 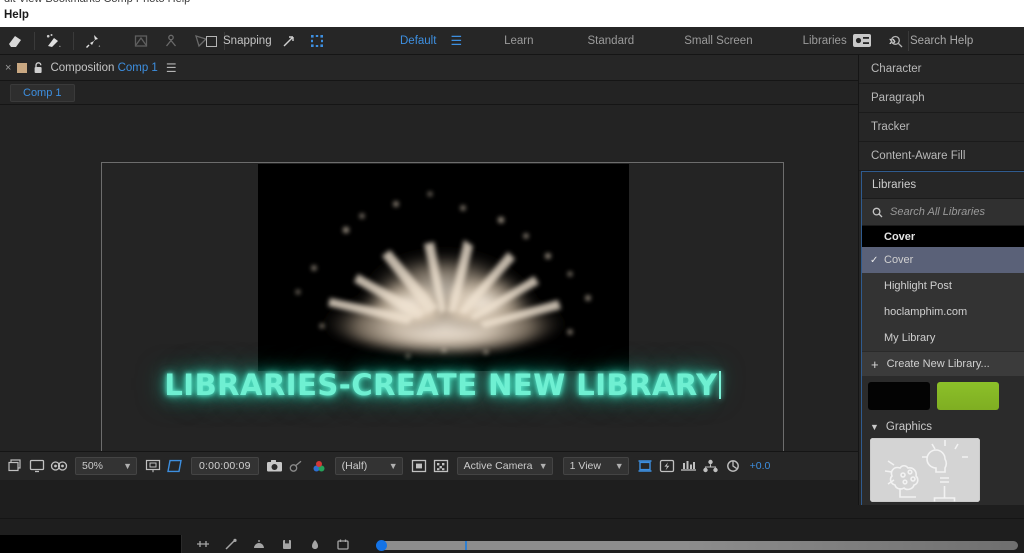 I want to click on scrollbar-left-handle, so click(x=381, y=545).